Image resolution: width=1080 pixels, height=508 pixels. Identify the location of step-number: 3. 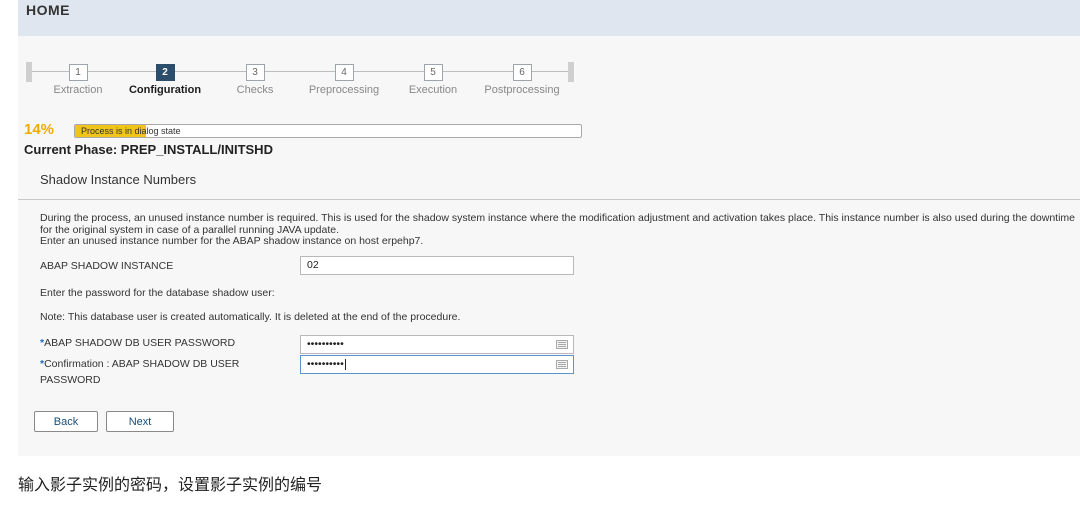
(255, 72).